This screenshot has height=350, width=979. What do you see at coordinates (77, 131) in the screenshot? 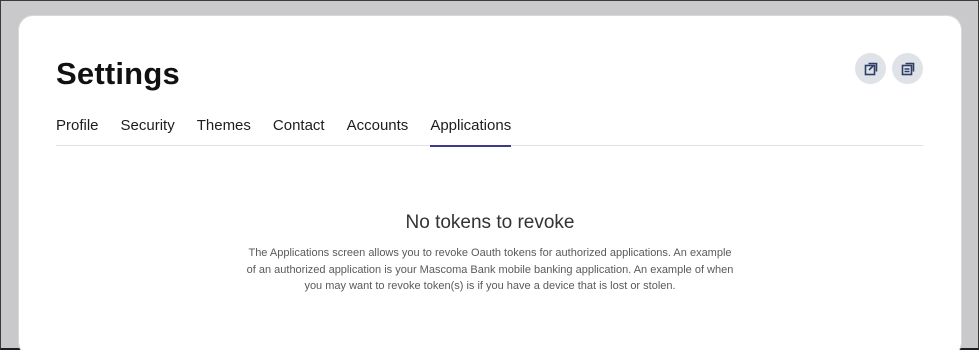
I see `tab-profile: Profile` at bounding box center [77, 131].